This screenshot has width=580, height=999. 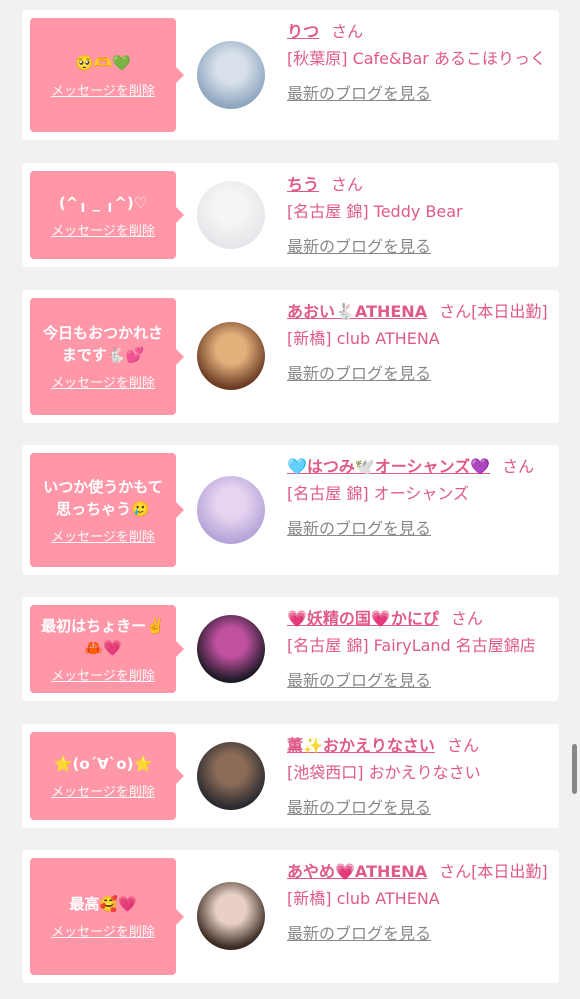 I want to click on message-bubble: いつか使うかもて思っちゃう🥲 メッセージを削除, so click(x=107, y=510).